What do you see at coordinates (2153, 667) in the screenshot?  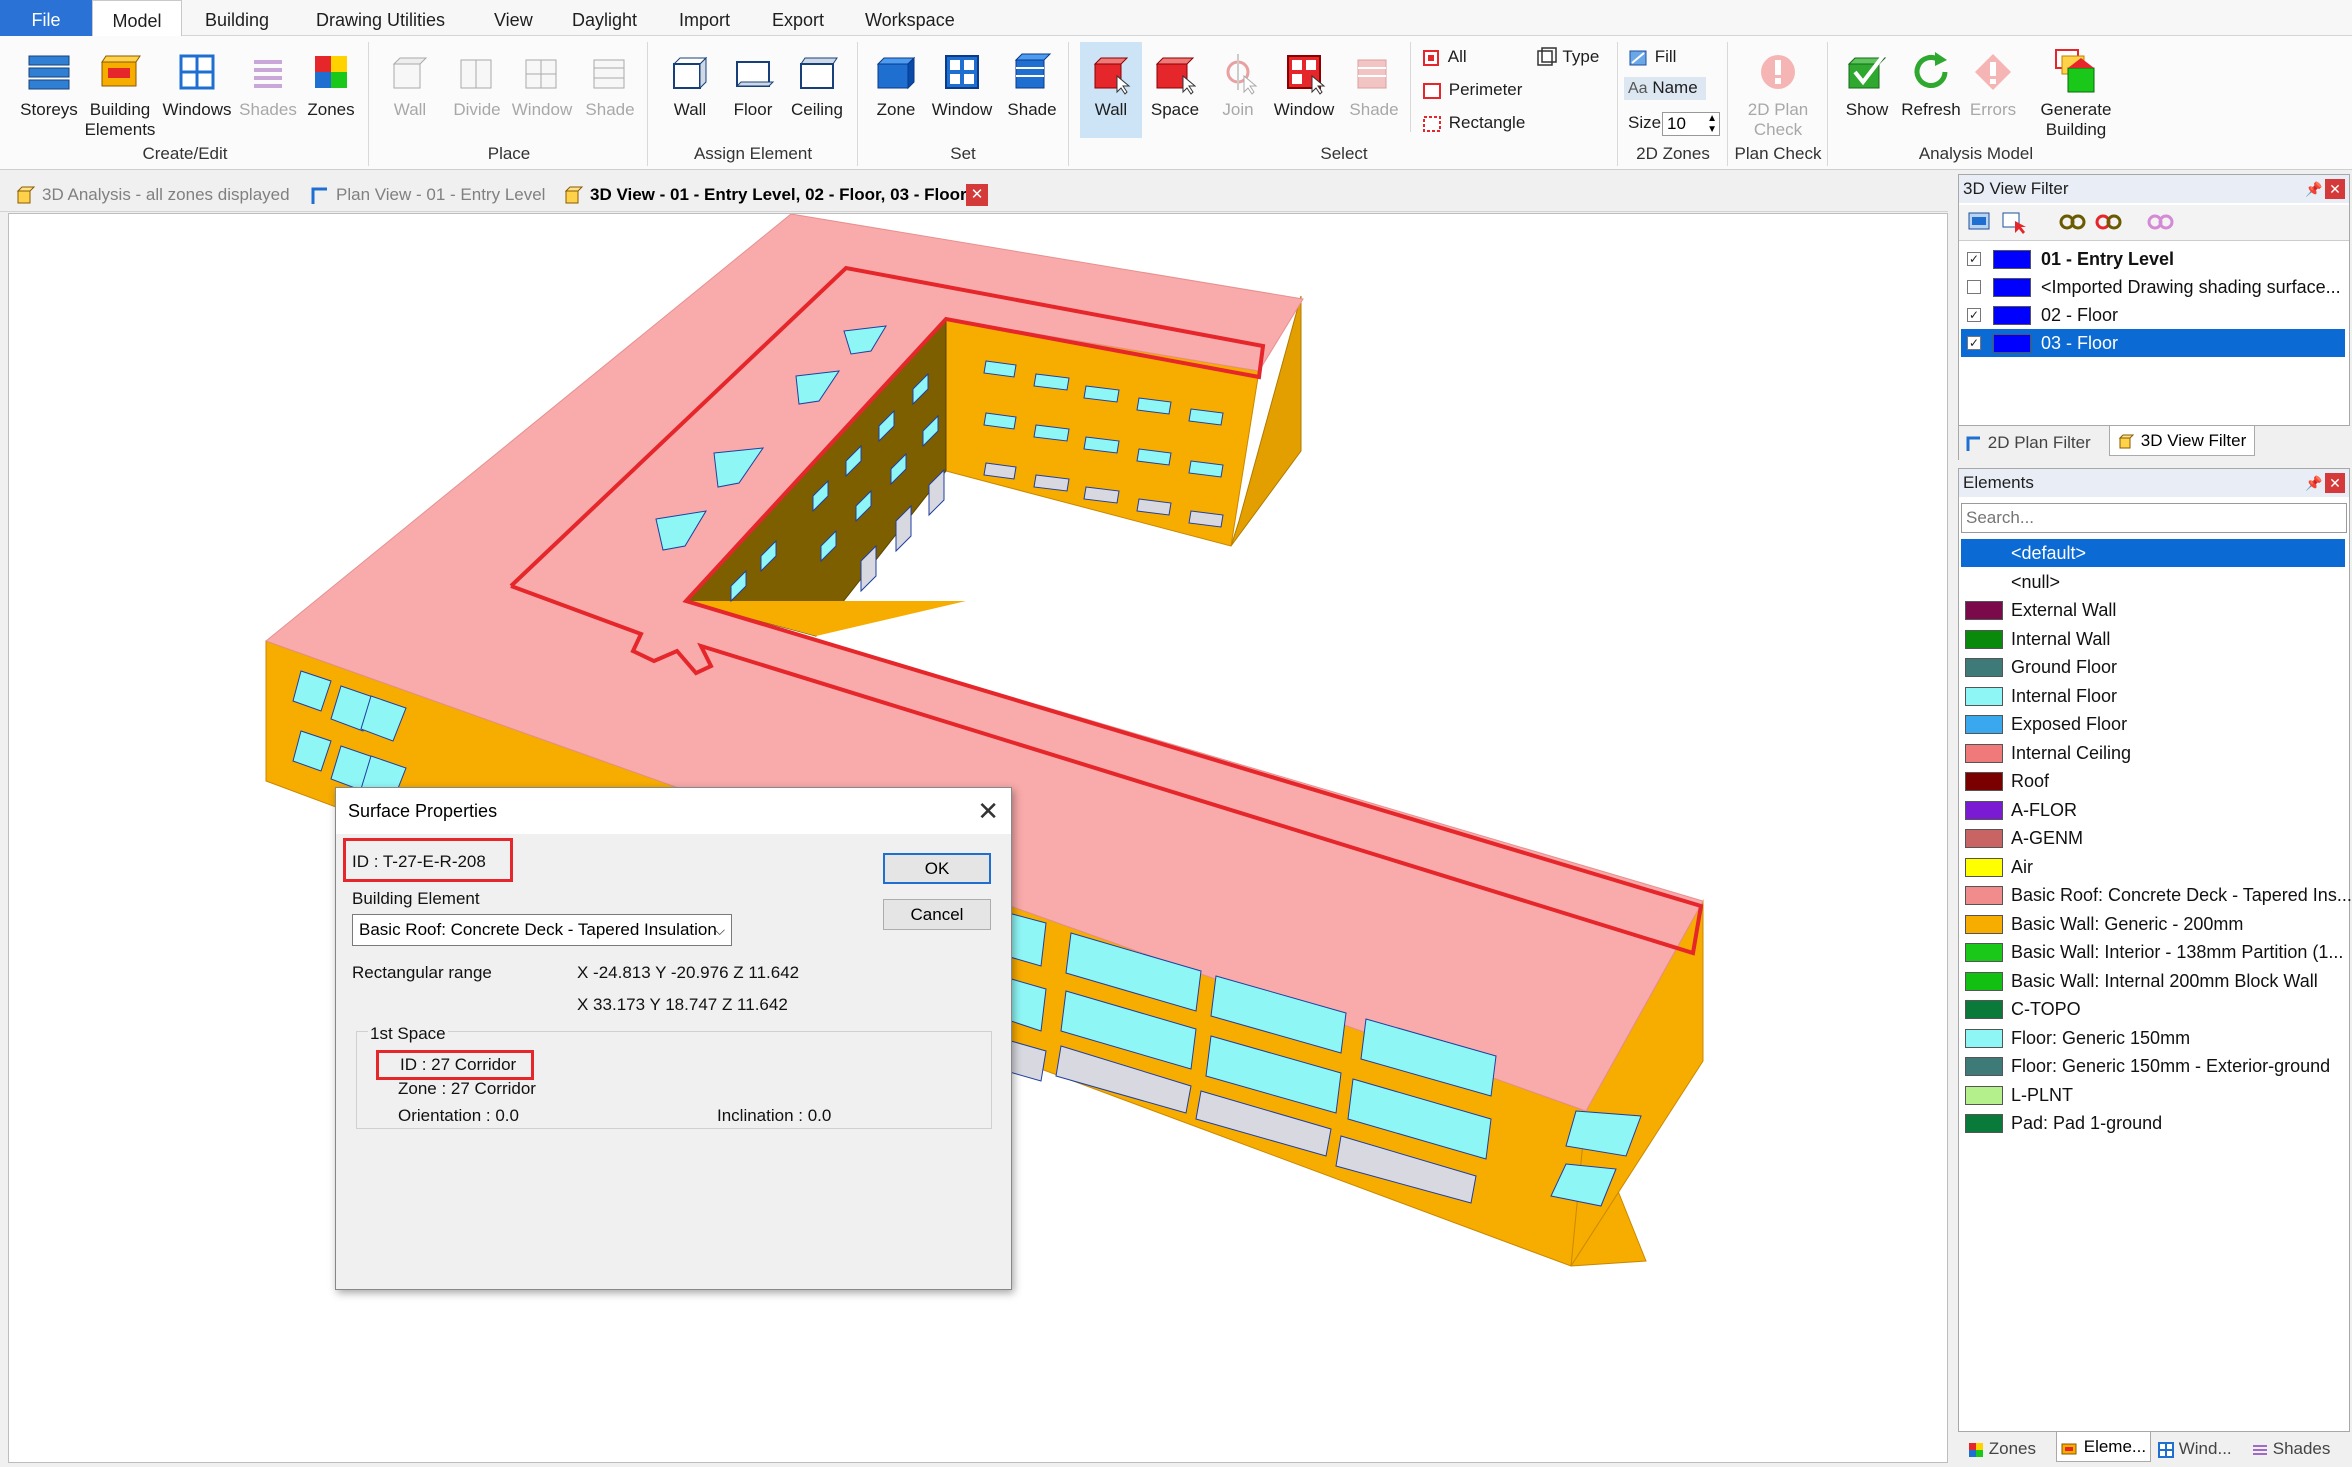 I see `element-item: Ground Floor` at bounding box center [2153, 667].